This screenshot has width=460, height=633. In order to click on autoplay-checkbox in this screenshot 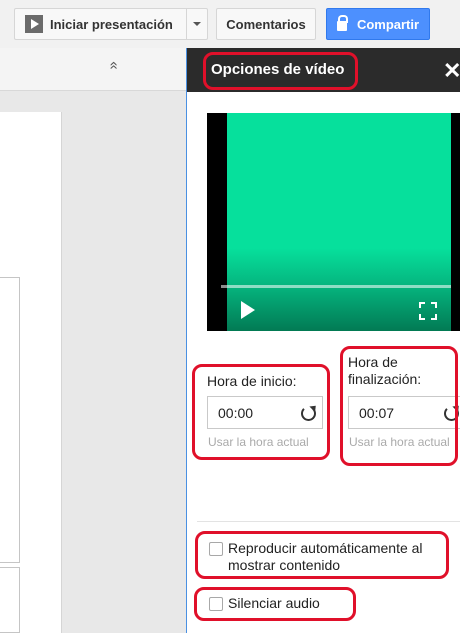, I will do `click(216, 549)`.